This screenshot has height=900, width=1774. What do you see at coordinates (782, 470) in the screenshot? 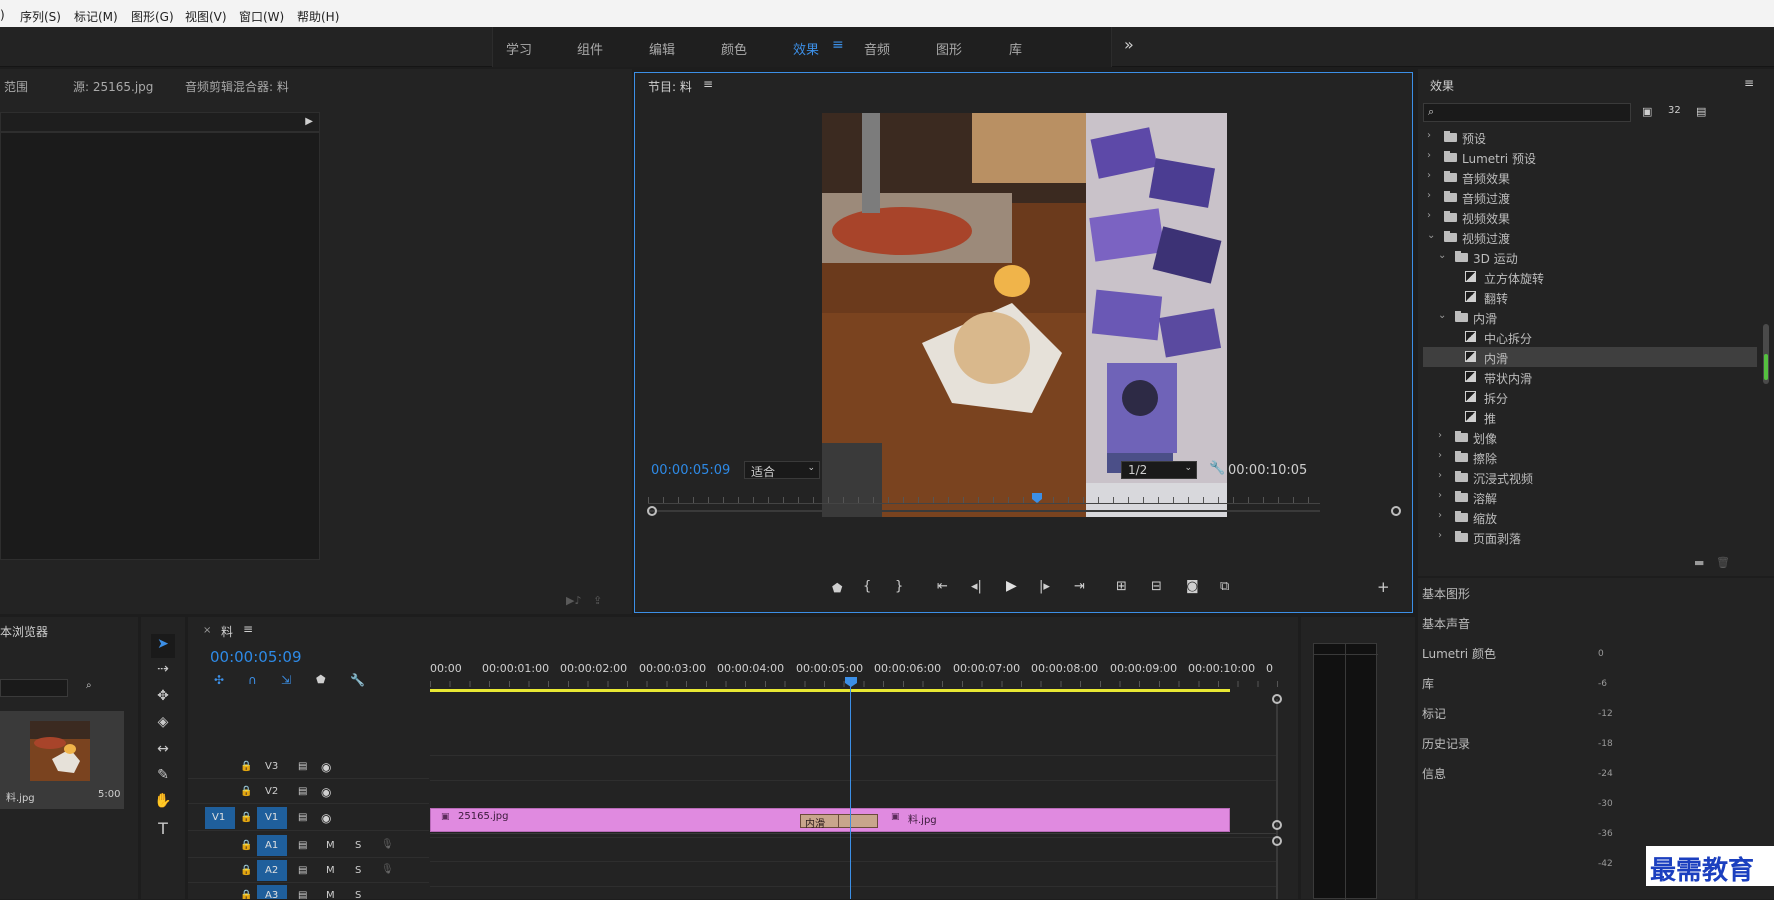
I see `fit-select: 适合 ⌄` at bounding box center [782, 470].